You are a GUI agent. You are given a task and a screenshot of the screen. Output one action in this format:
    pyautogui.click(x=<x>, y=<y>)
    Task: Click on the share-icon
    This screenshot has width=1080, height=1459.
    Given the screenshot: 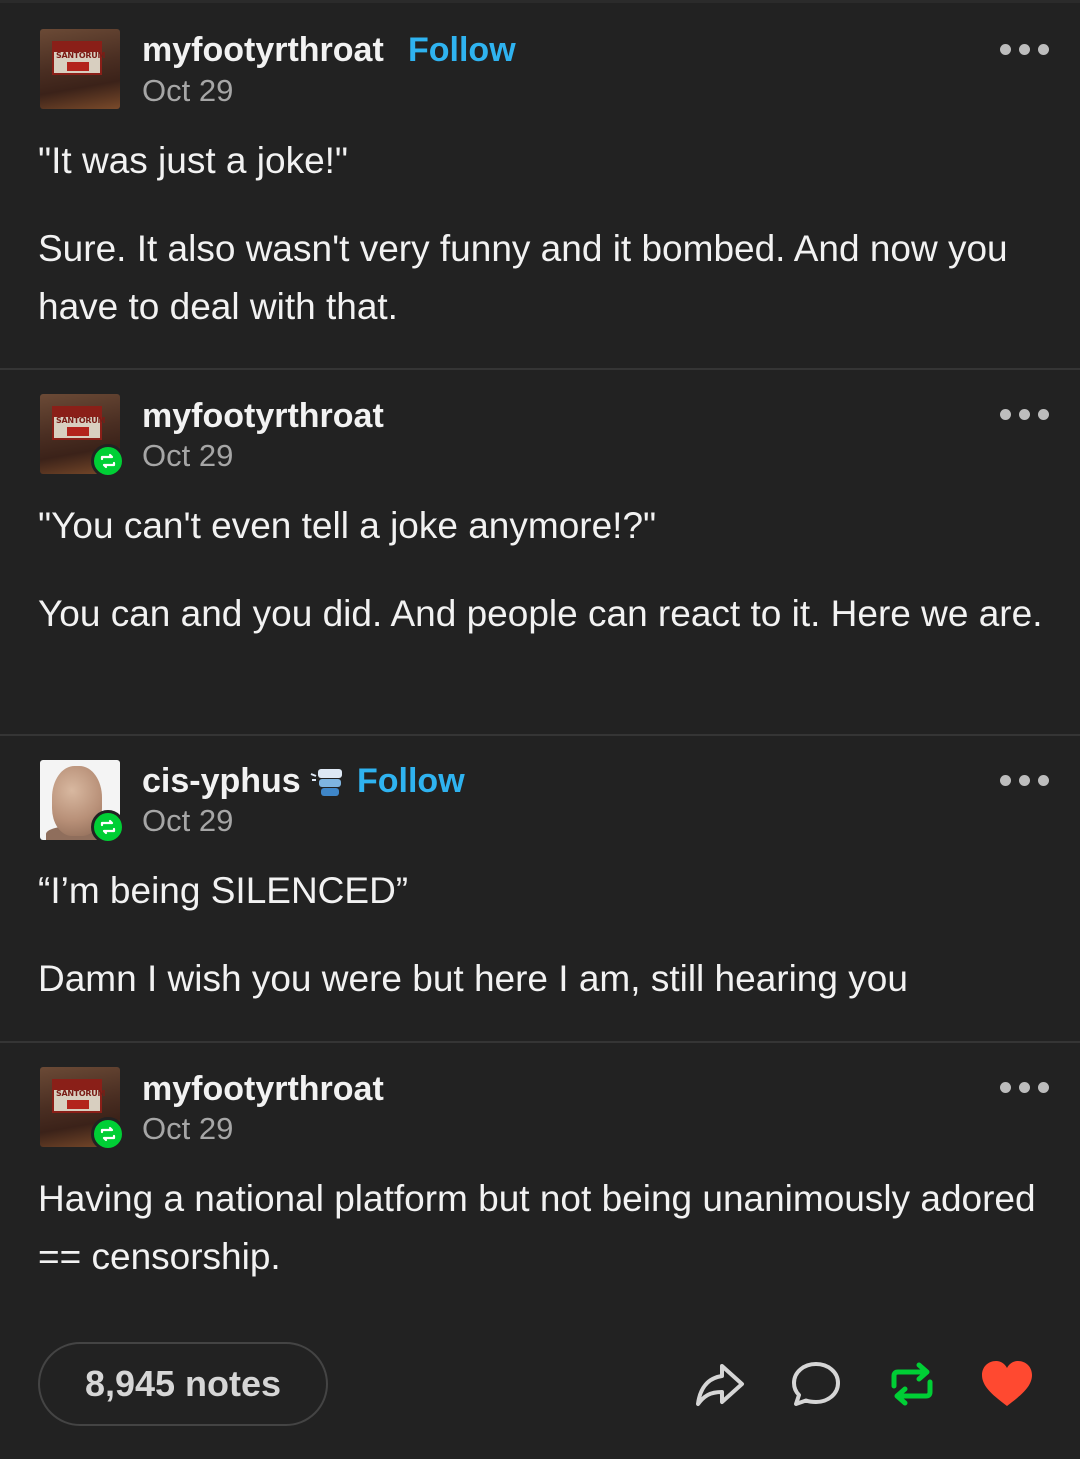 What is the action you would take?
    pyautogui.click(x=720, y=1384)
    